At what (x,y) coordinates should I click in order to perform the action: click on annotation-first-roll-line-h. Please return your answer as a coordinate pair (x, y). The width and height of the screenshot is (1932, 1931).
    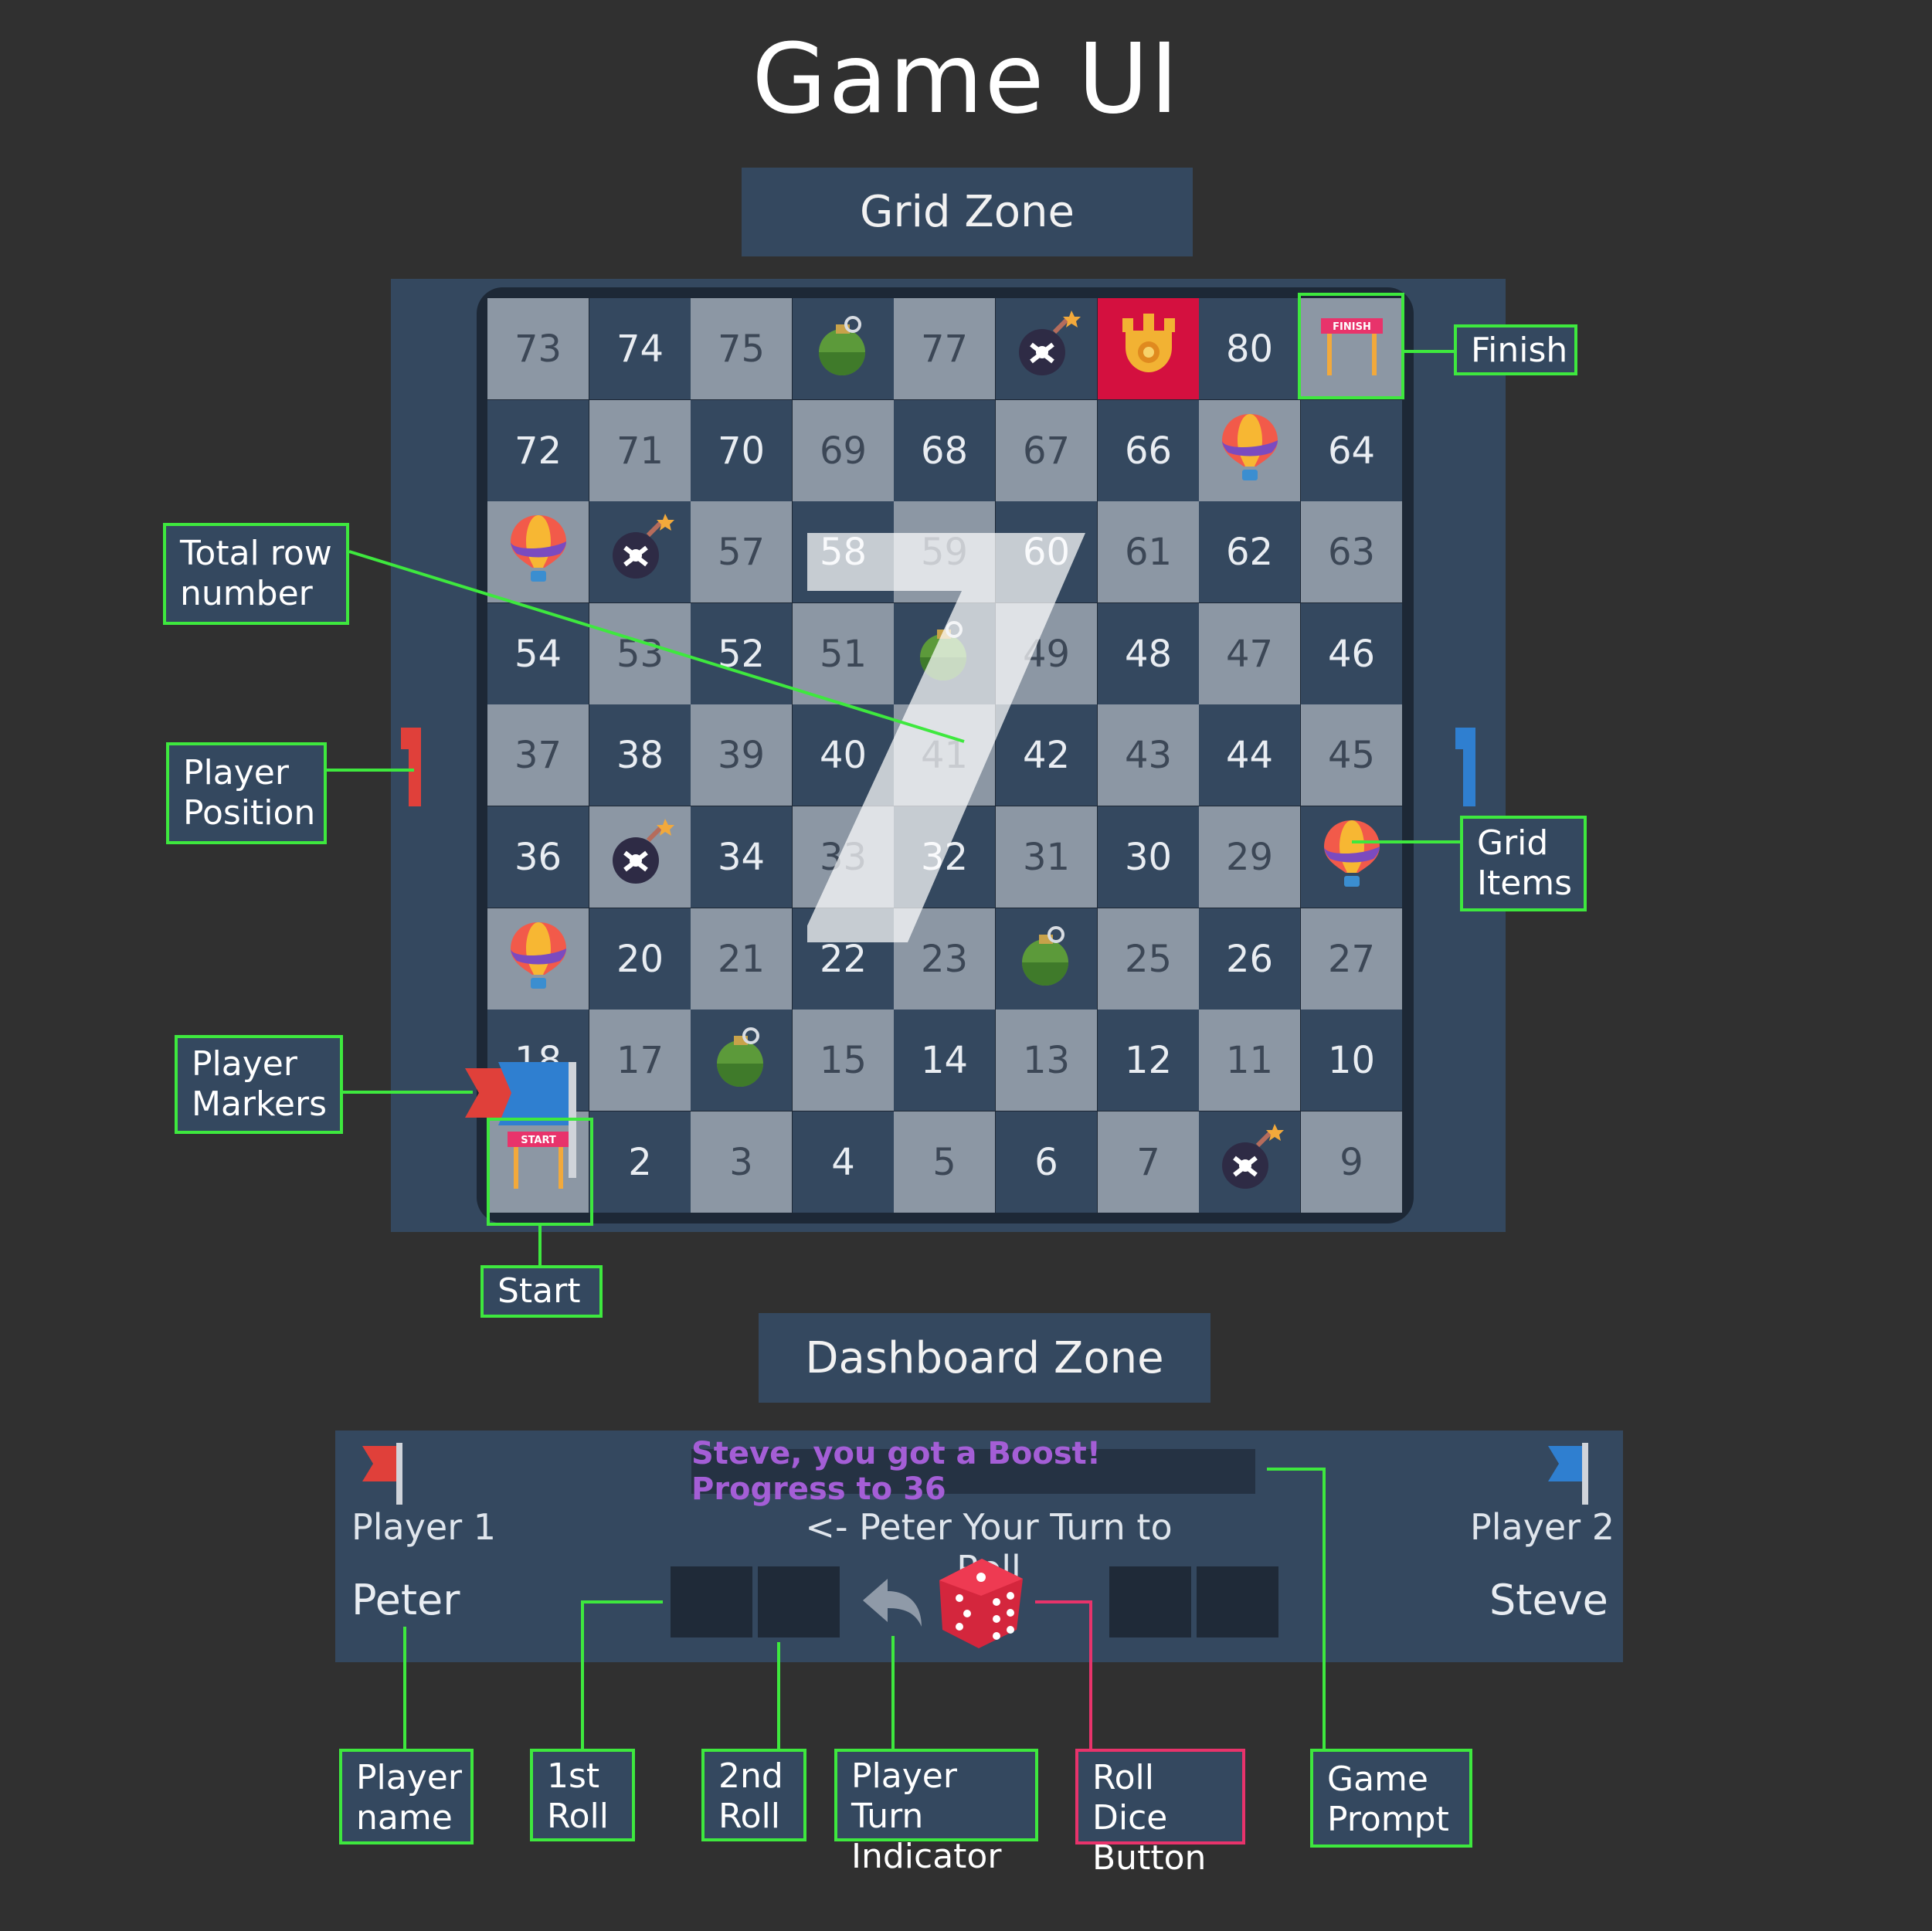
    Looking at the image, I should click on (622, 1602).